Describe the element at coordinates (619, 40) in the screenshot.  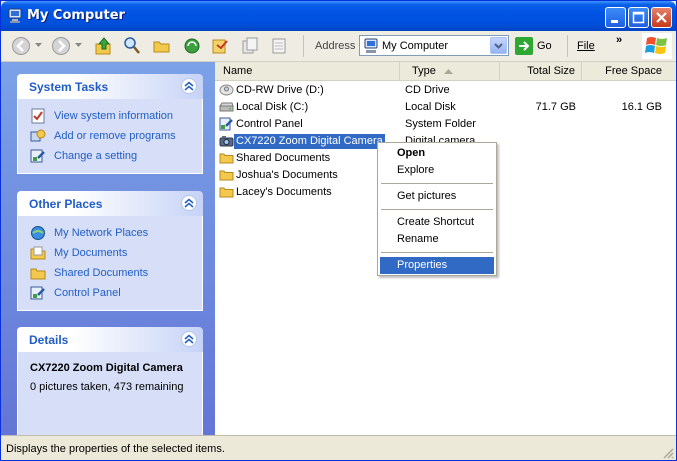
I see `toolbar-chevron: »` at that location.